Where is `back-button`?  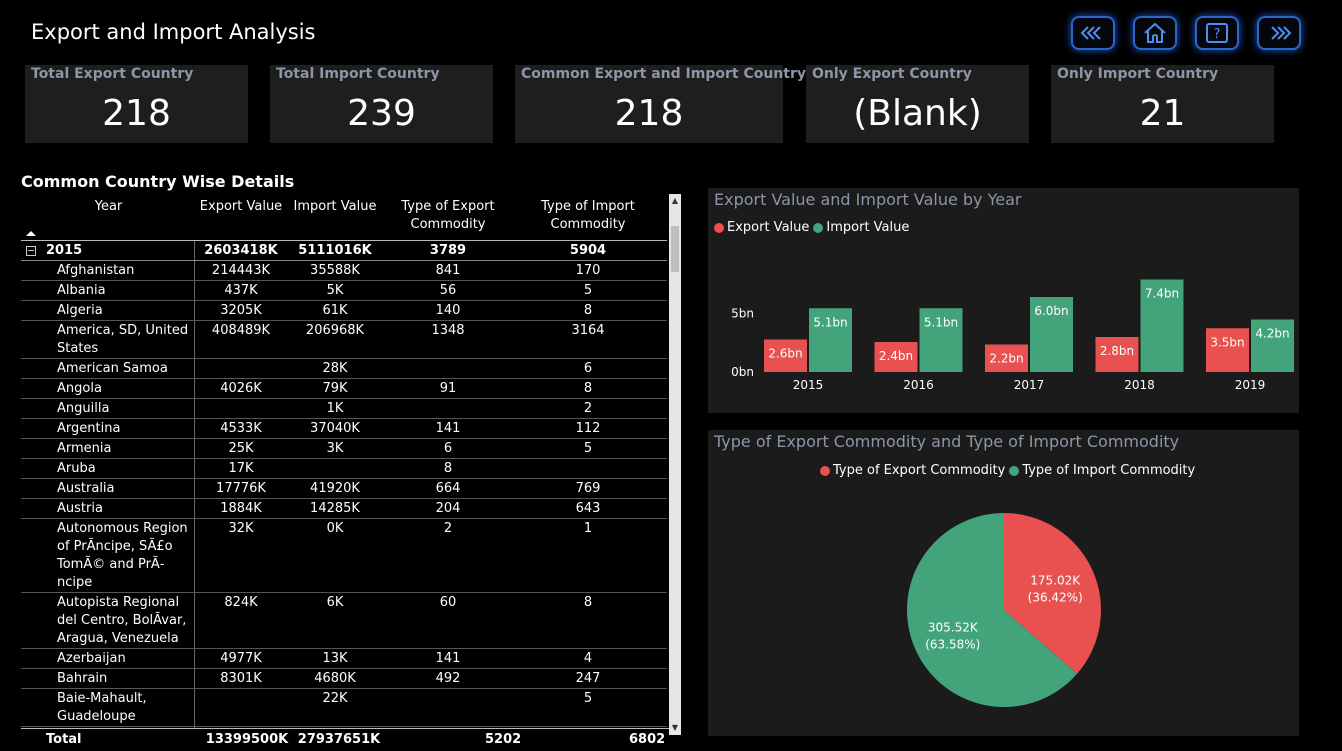
back-button is located at coordinates (1093, 33).